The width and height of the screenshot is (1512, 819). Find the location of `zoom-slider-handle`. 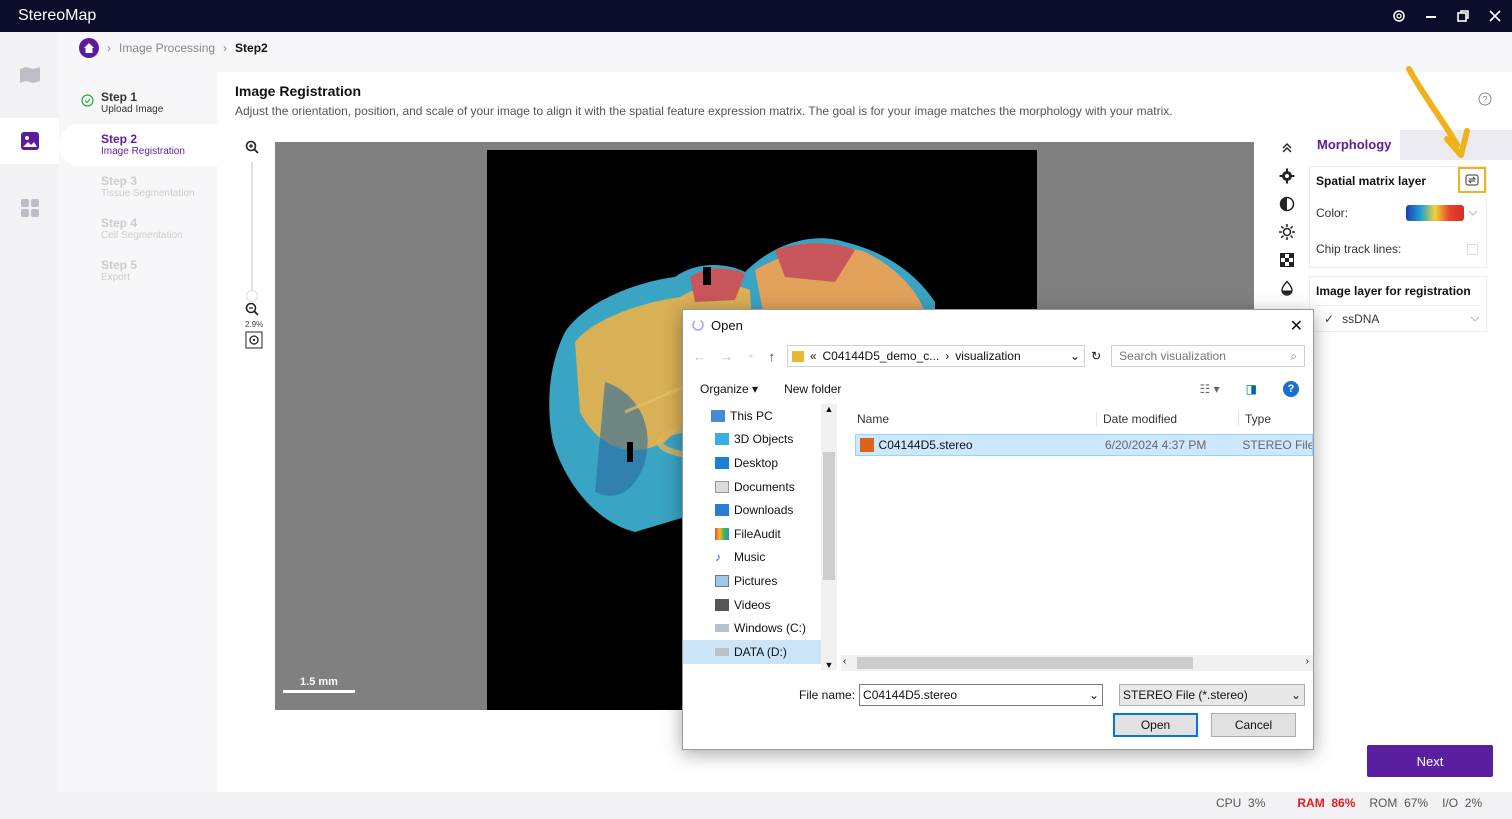

zoom-slider-handle is located at coordinates (252, 296).